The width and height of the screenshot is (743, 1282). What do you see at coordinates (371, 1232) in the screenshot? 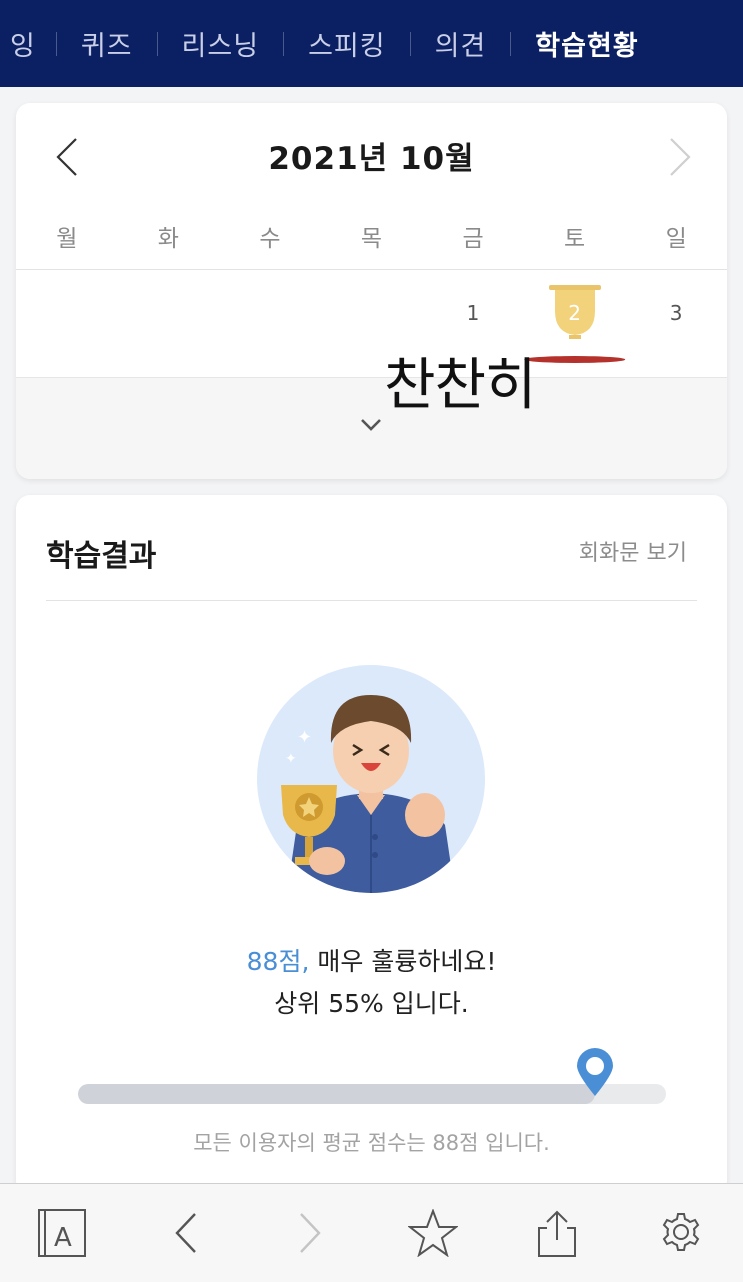
I see `browser-toolbar: A` at bounding box center [371, 1232].